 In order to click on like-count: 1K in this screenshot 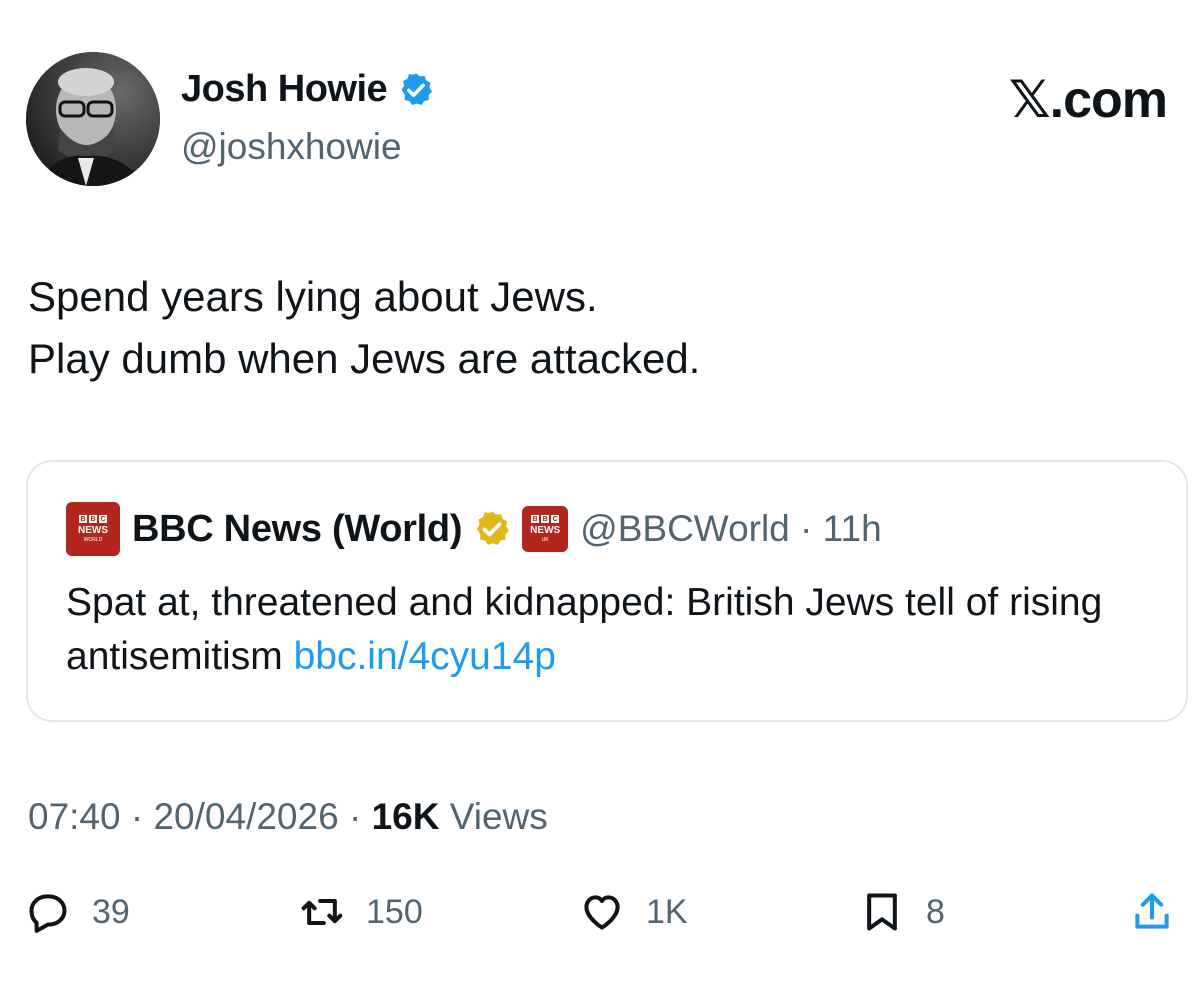, I will do `click(667, 911)`.